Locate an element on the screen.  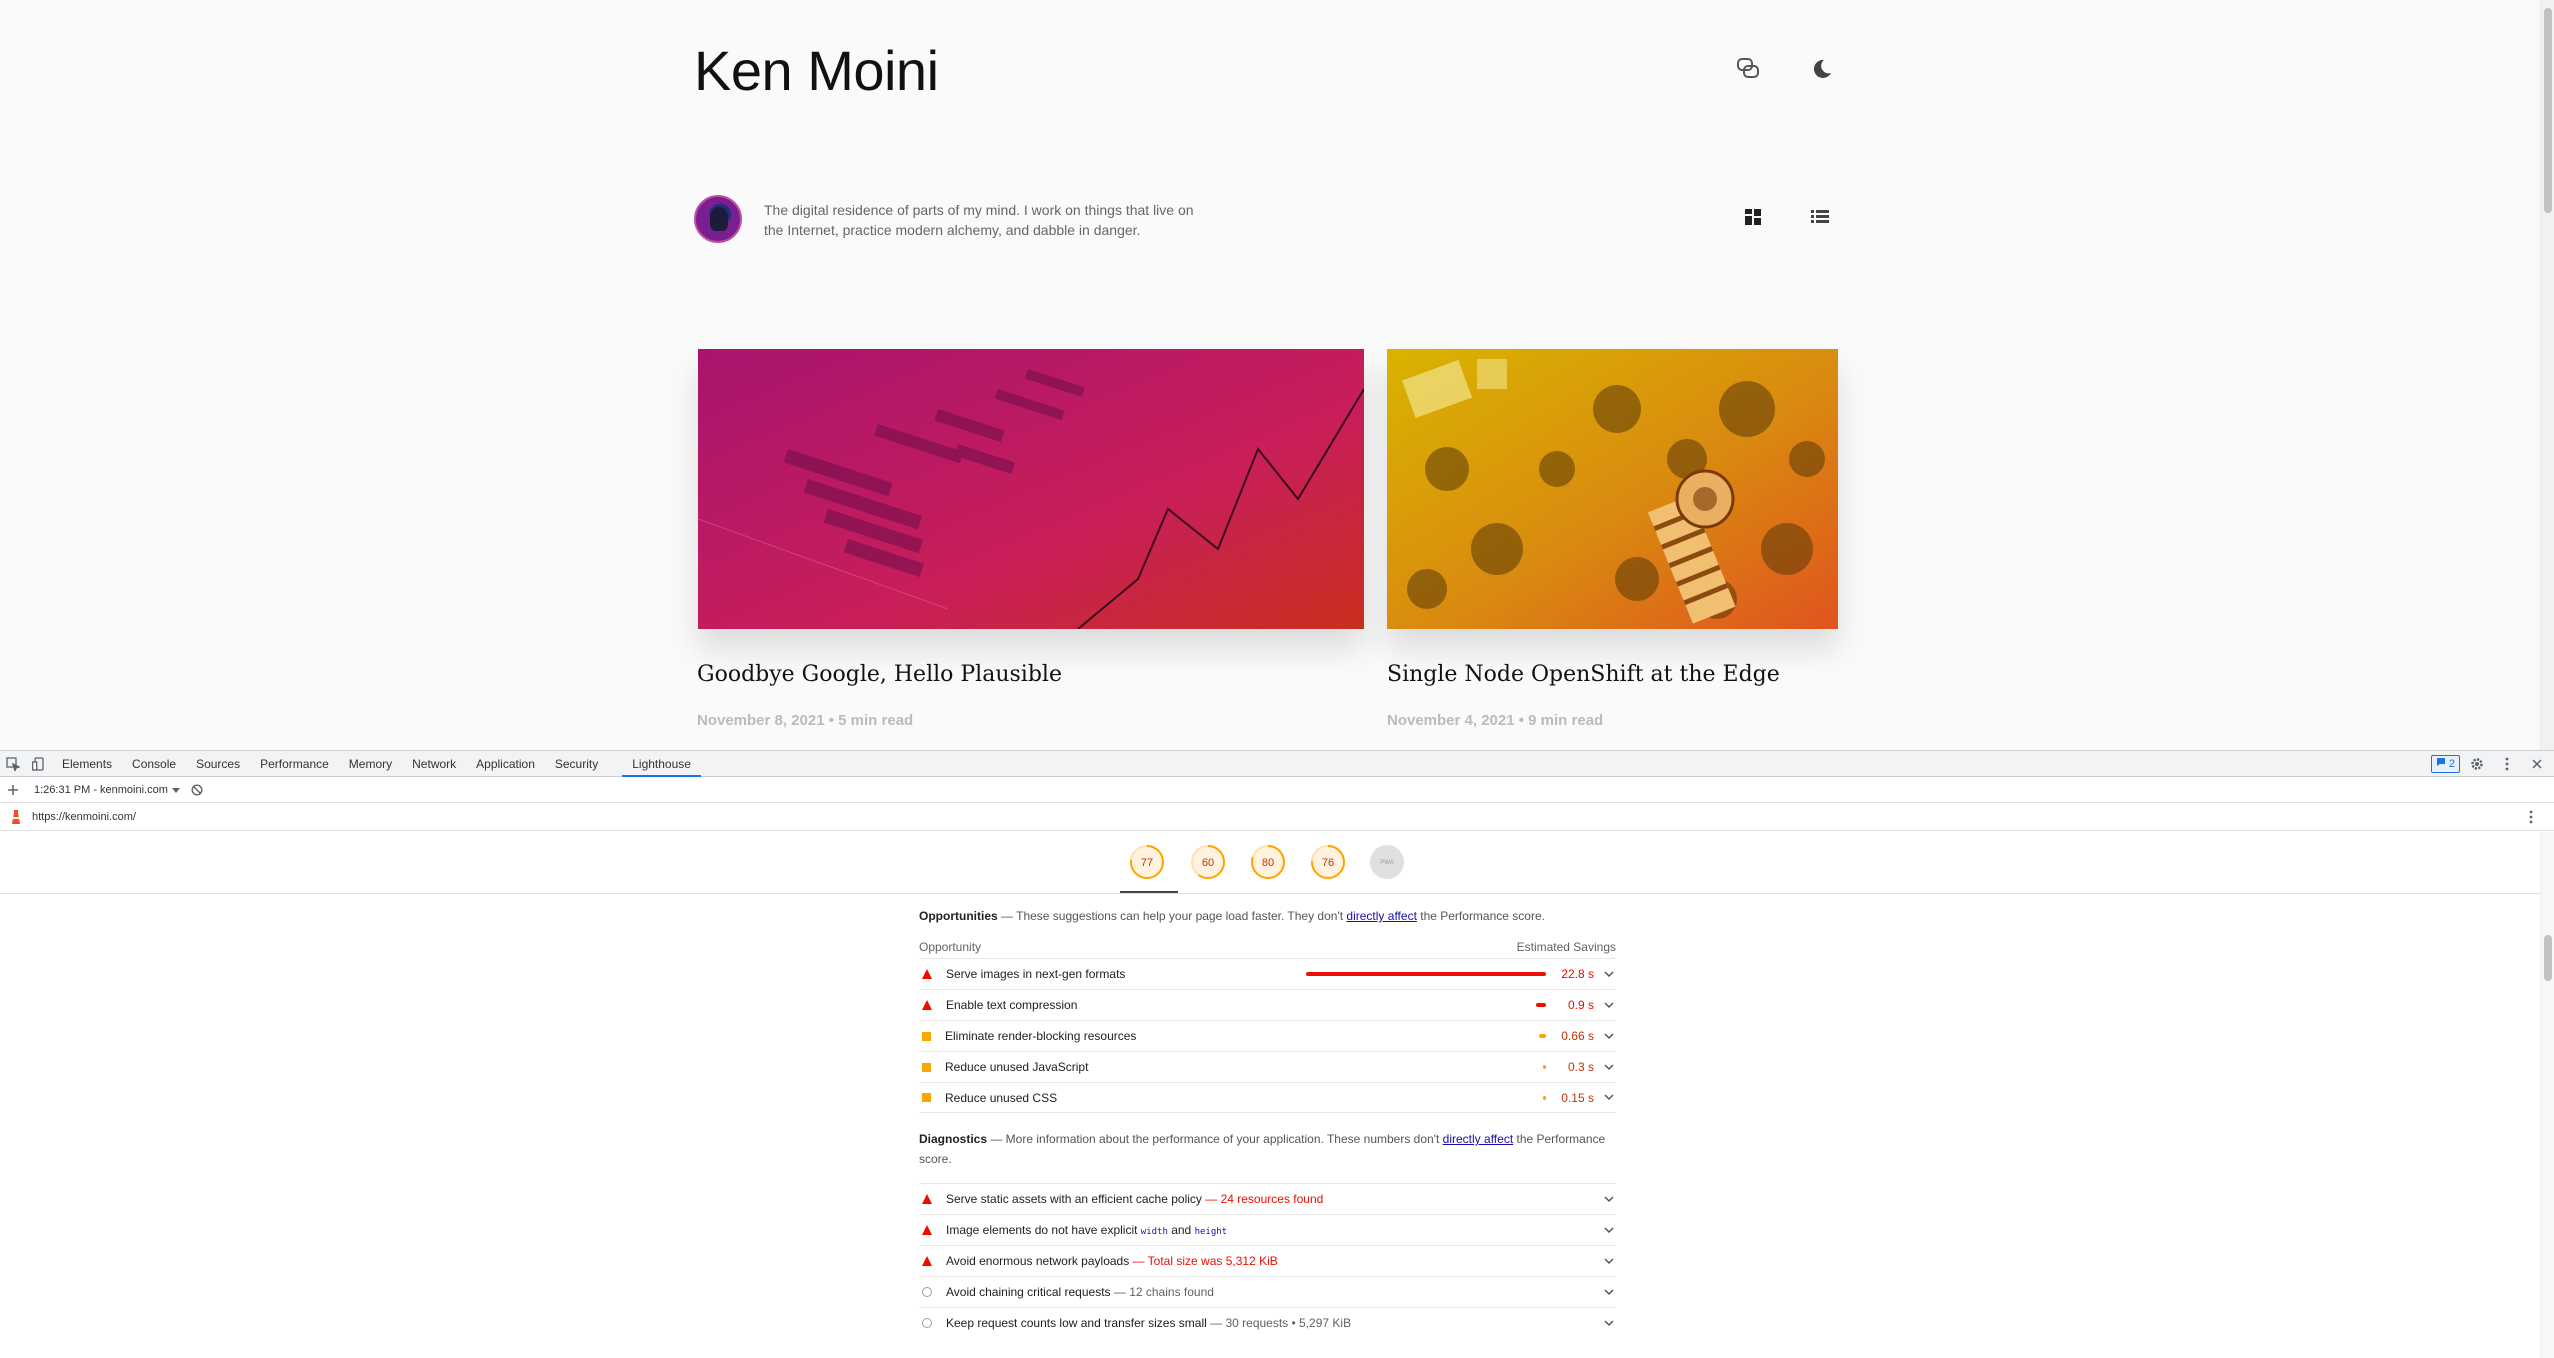
device-toolbar-icon is located at coordinates (39, 764).